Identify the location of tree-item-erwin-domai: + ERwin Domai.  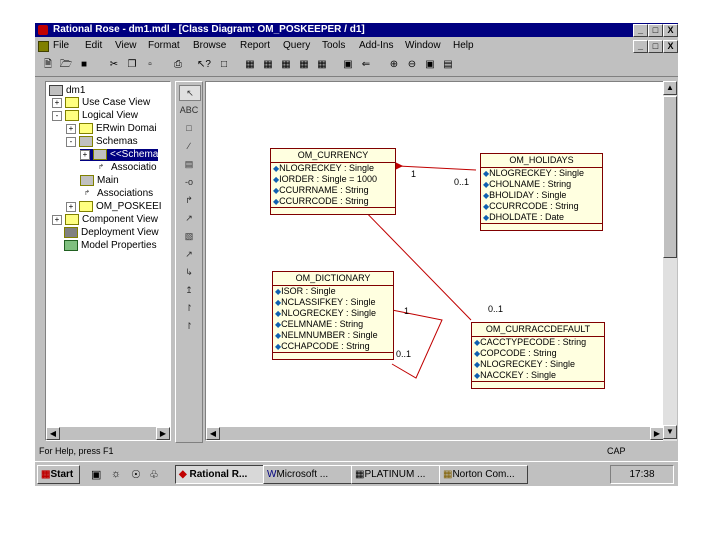
(111, 129).